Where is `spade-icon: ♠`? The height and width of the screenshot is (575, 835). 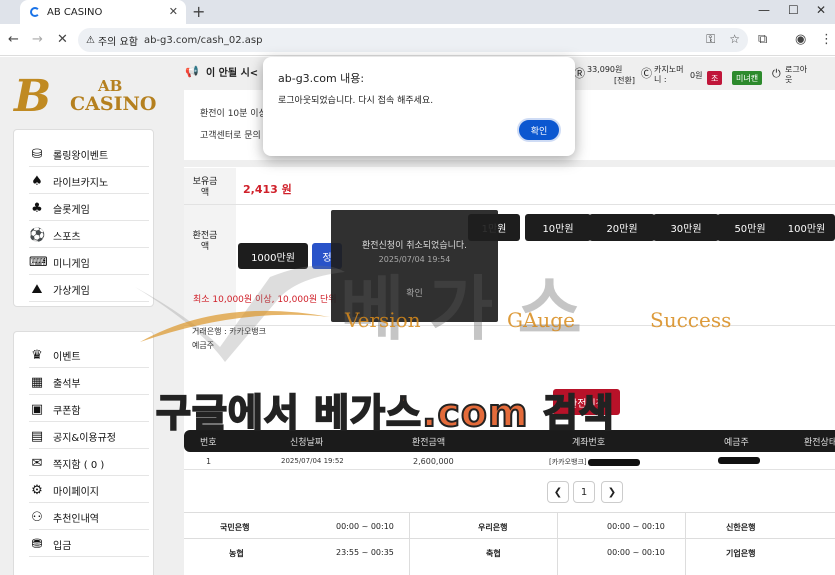
spade-icon: ♠ is located at coordinates (37, 181).